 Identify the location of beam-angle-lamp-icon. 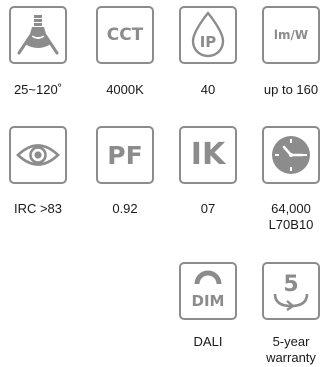
(38, 35).